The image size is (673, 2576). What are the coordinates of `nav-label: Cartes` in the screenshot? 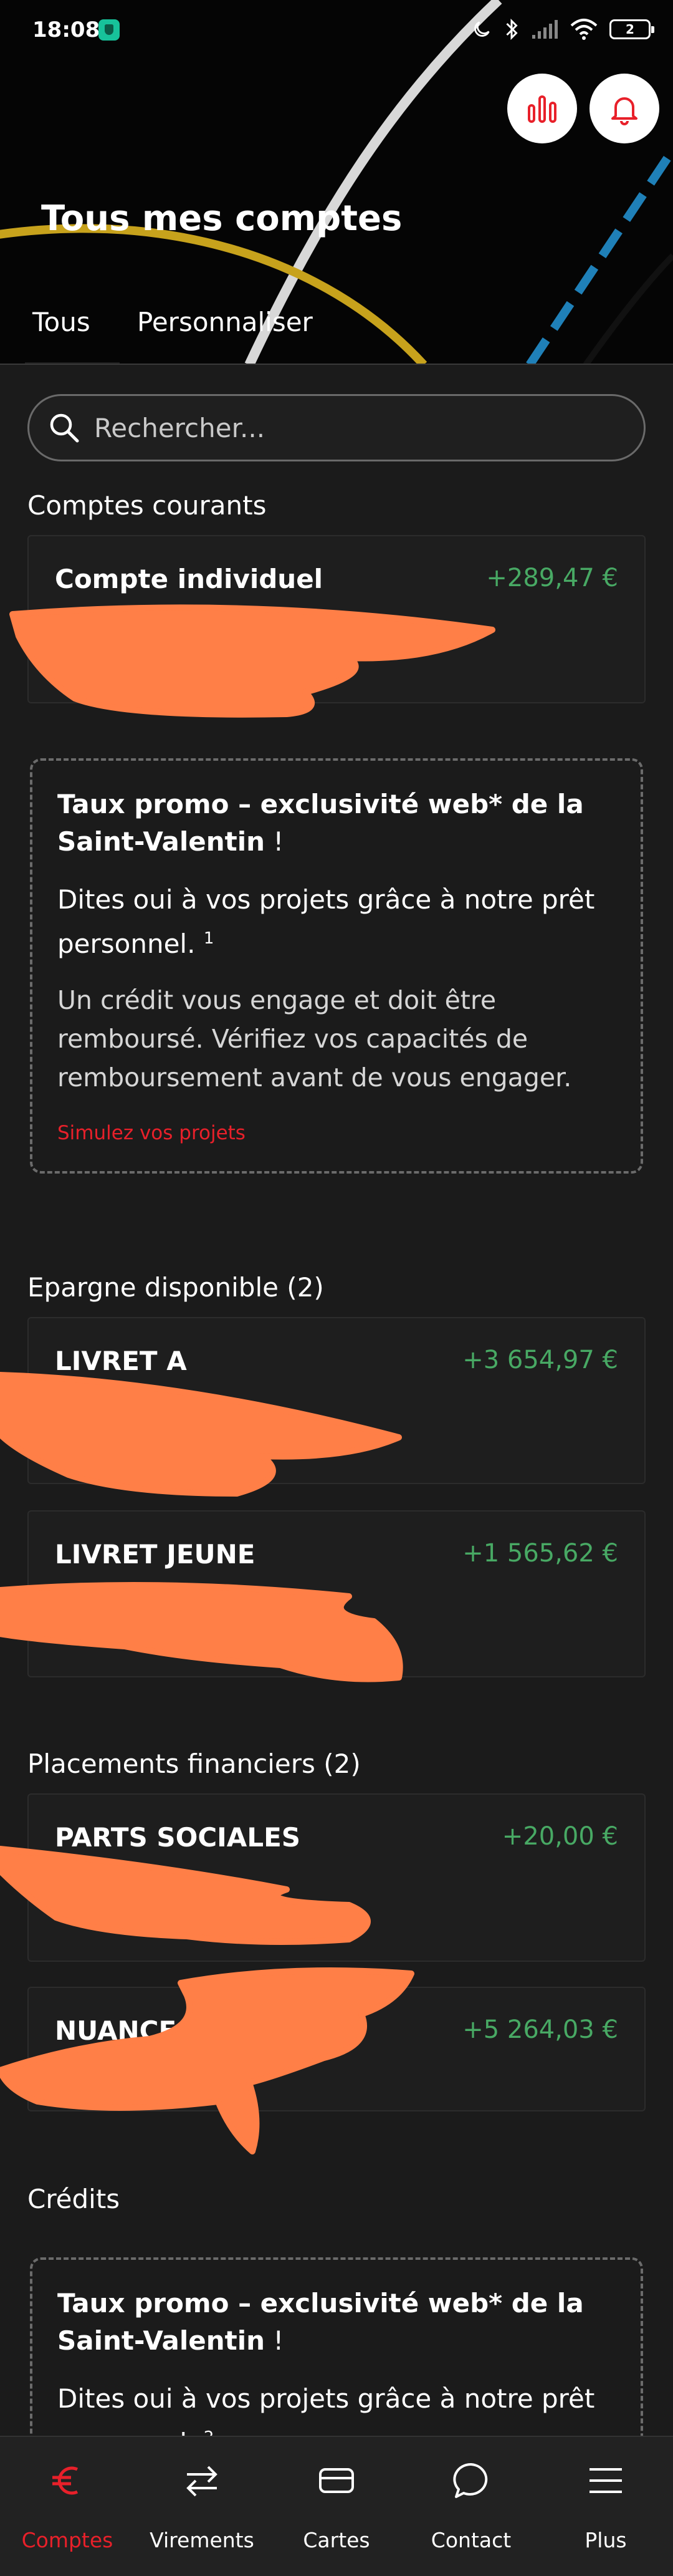 It's located at (336, 2540).